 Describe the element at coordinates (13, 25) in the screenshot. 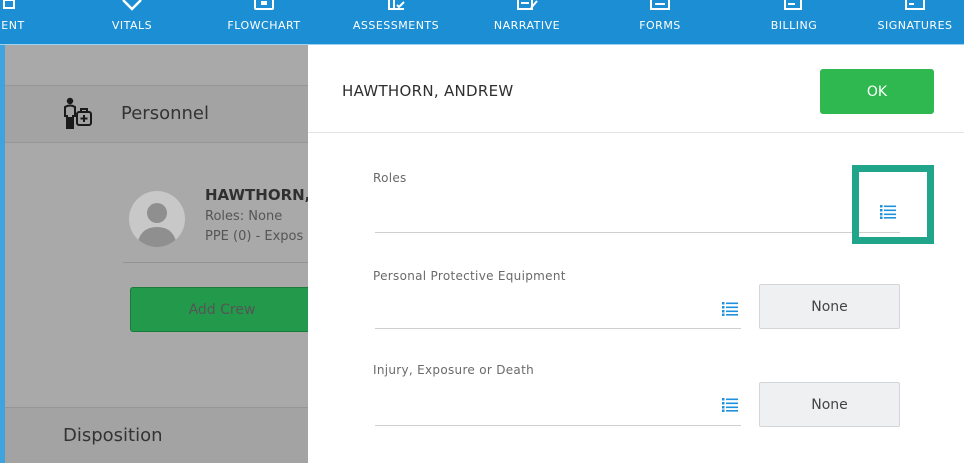

I see `tab-label: ENT` at that location.